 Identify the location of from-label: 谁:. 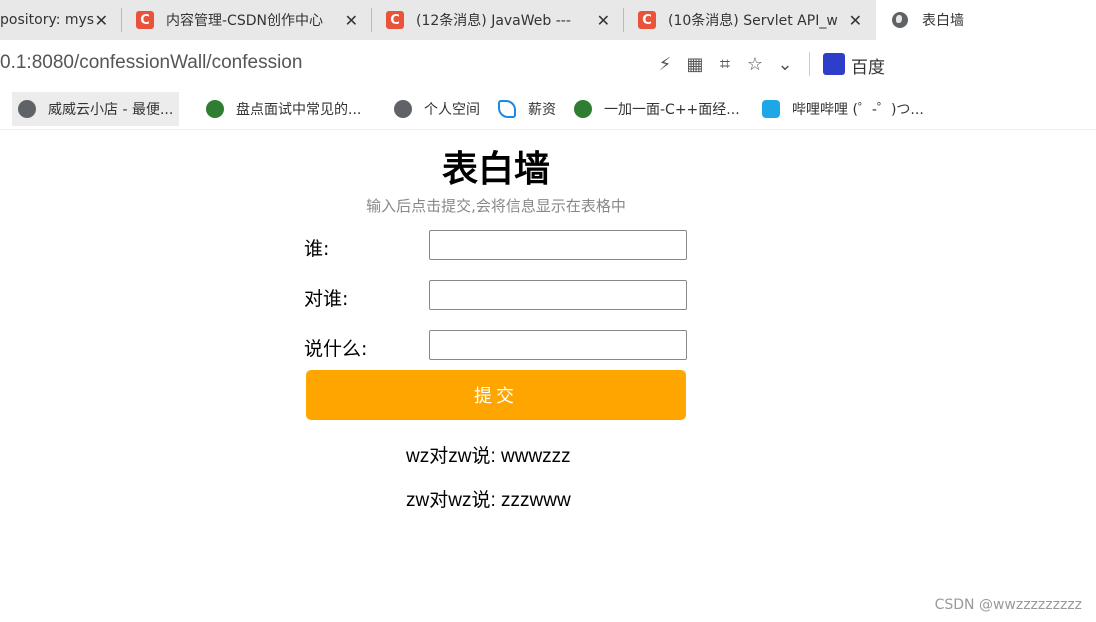
(317, 249).